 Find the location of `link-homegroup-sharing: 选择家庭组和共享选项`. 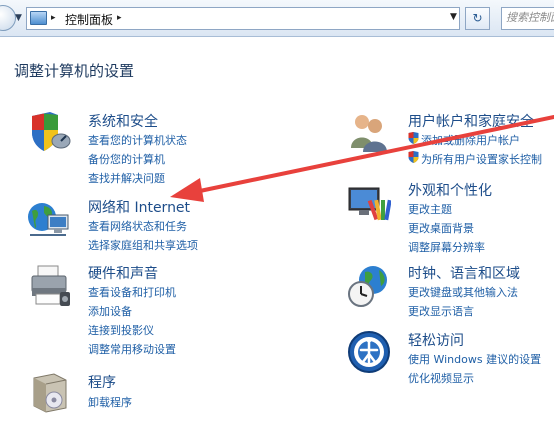

link-homegroup-sharing: 选择家庭组和共享选项 is located at coordinates (143, 245).